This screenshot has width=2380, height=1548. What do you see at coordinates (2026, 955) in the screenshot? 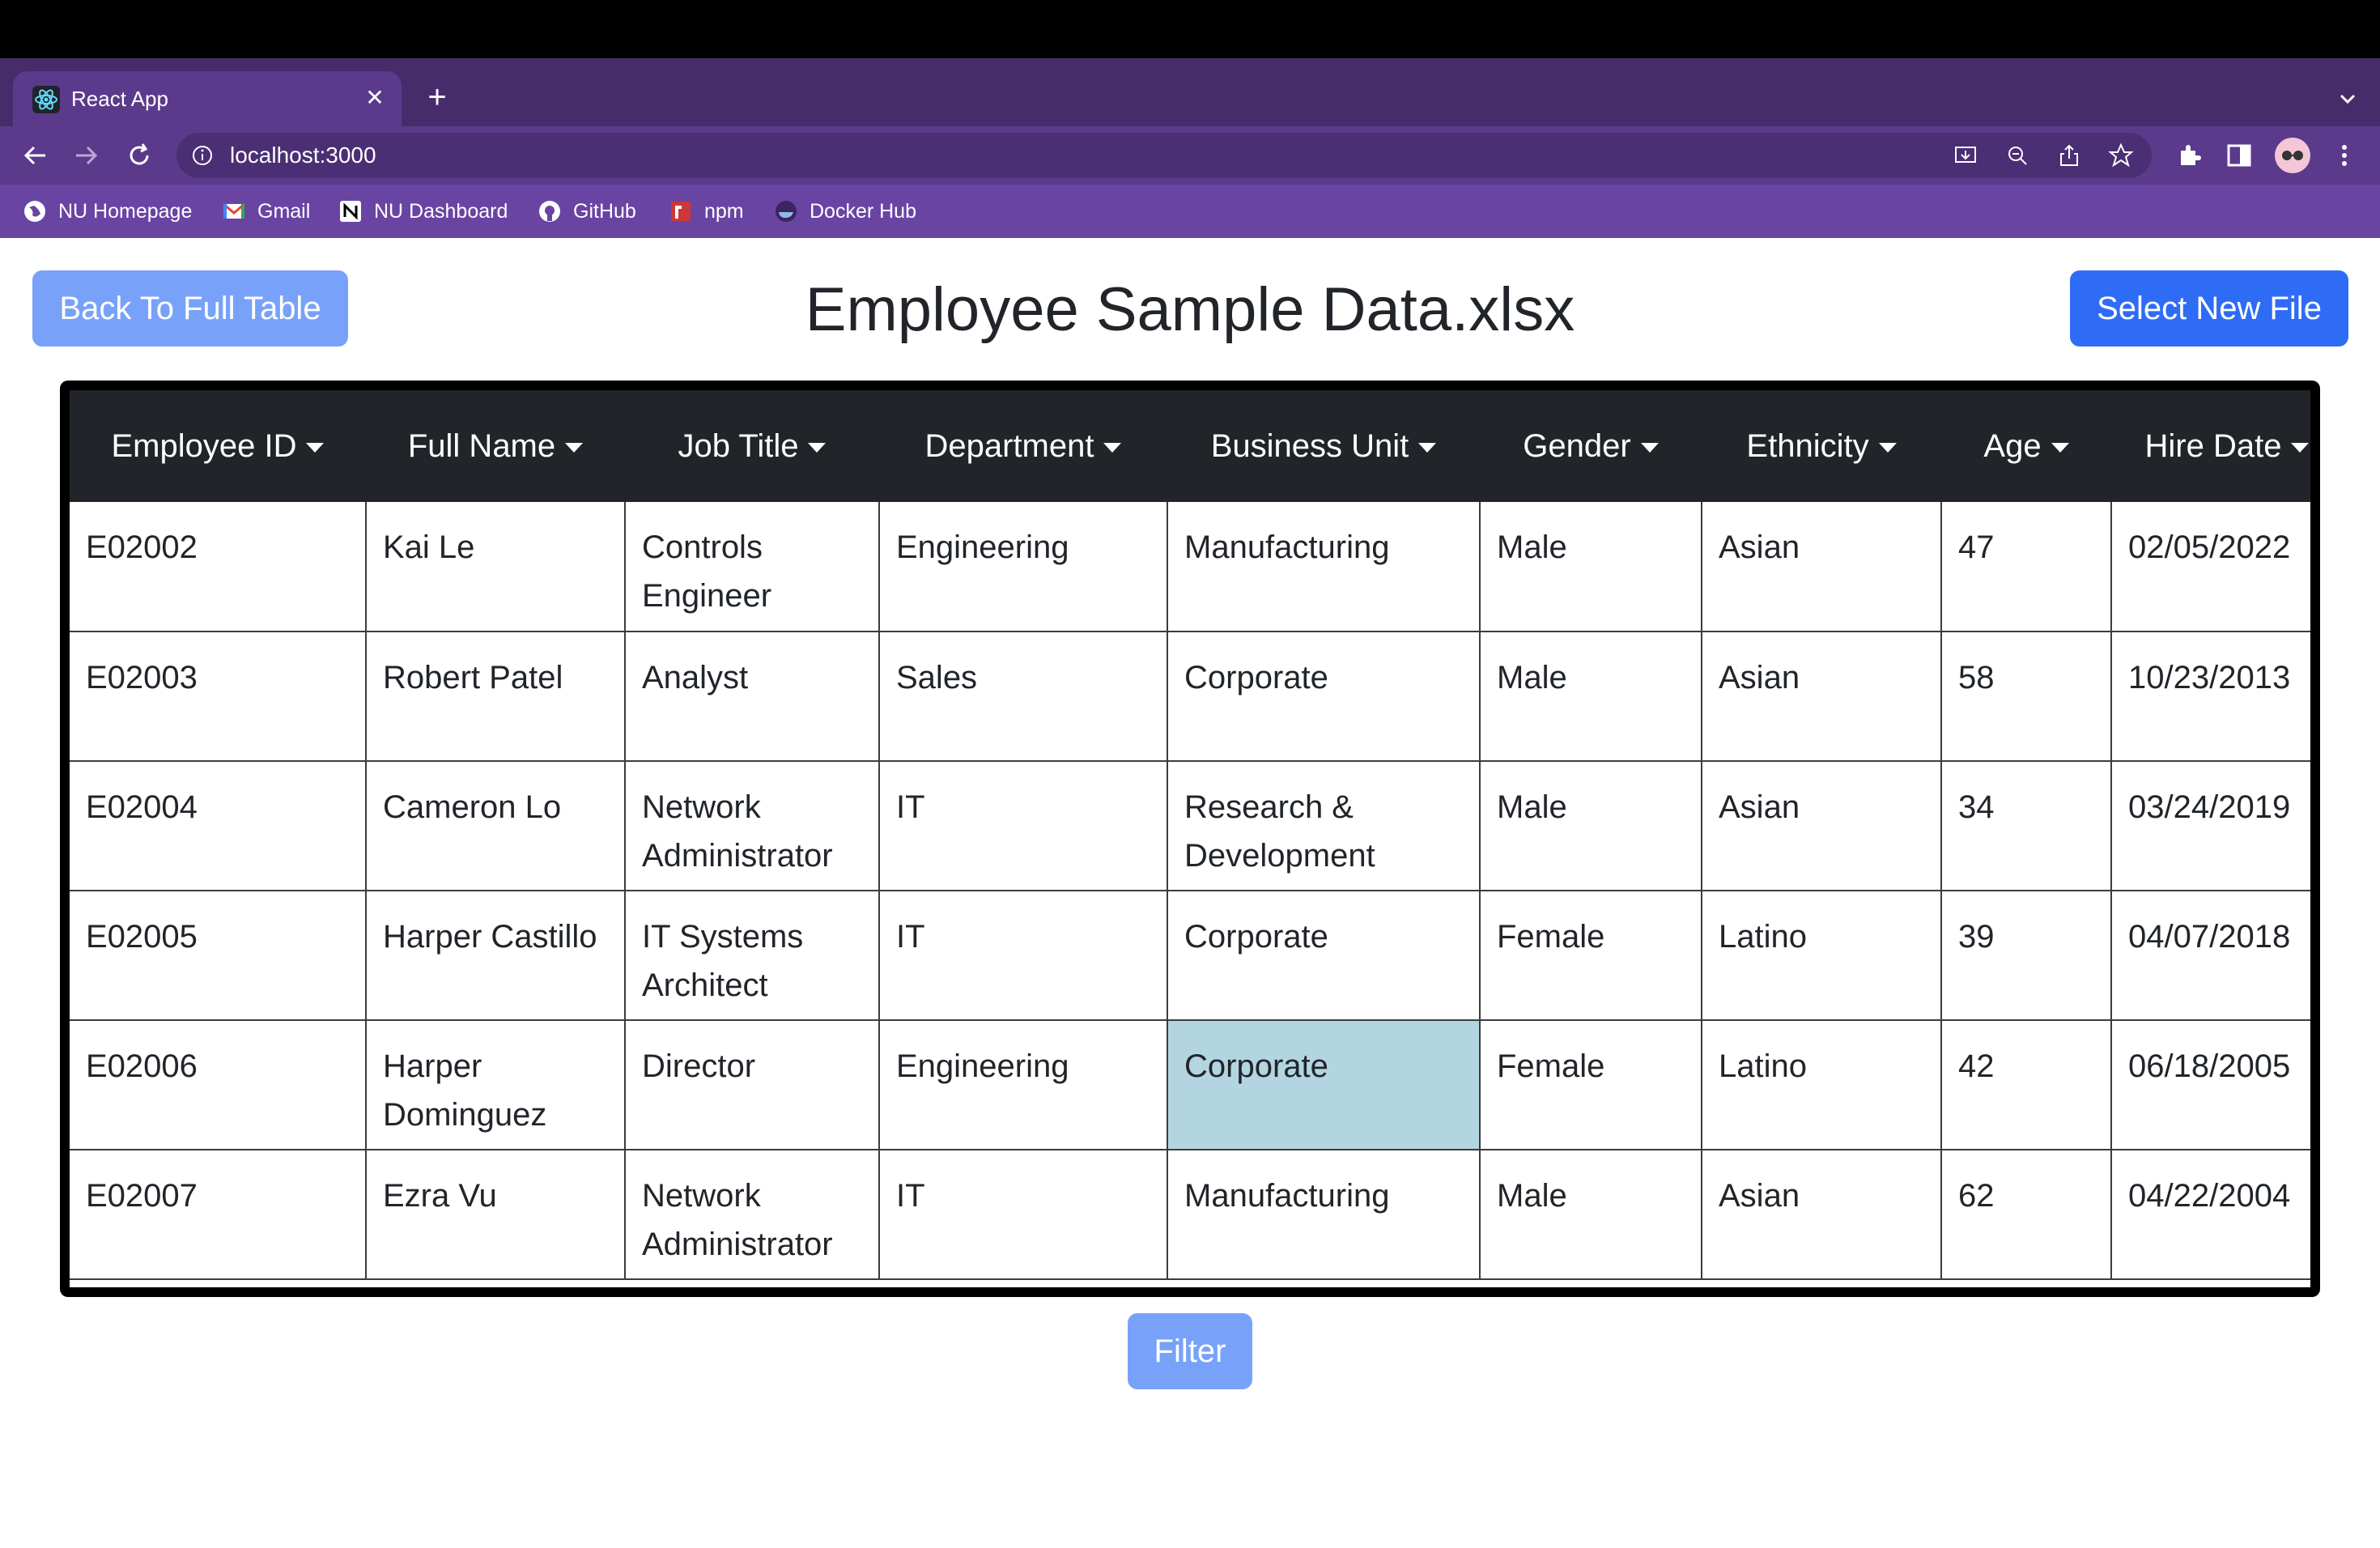
I see `table-cell: 39` at bounding box center [2026, 955].